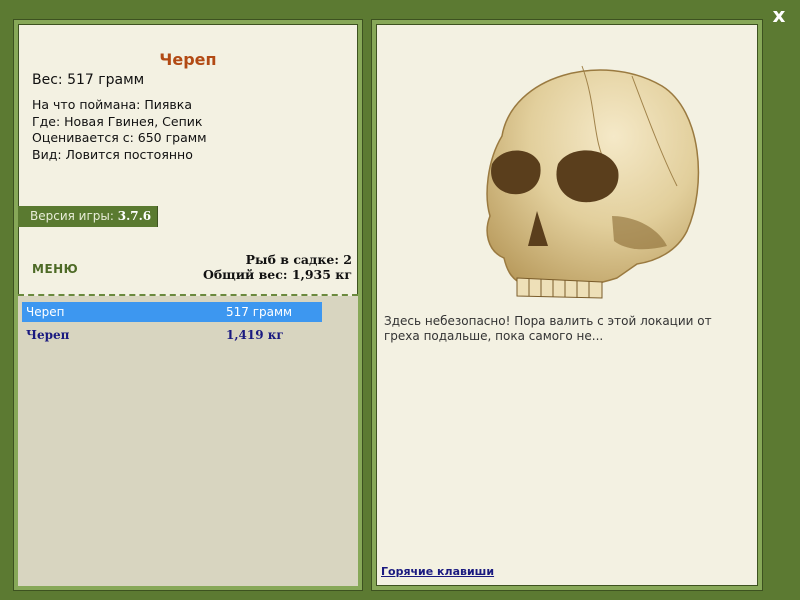 This screenshot has height=600, width=800. What do you see at coordinates (117, 121) in the screenshot?
I see `location-text: Где: Новая Гвинея, Сепик` at bounding box center [117, 121].